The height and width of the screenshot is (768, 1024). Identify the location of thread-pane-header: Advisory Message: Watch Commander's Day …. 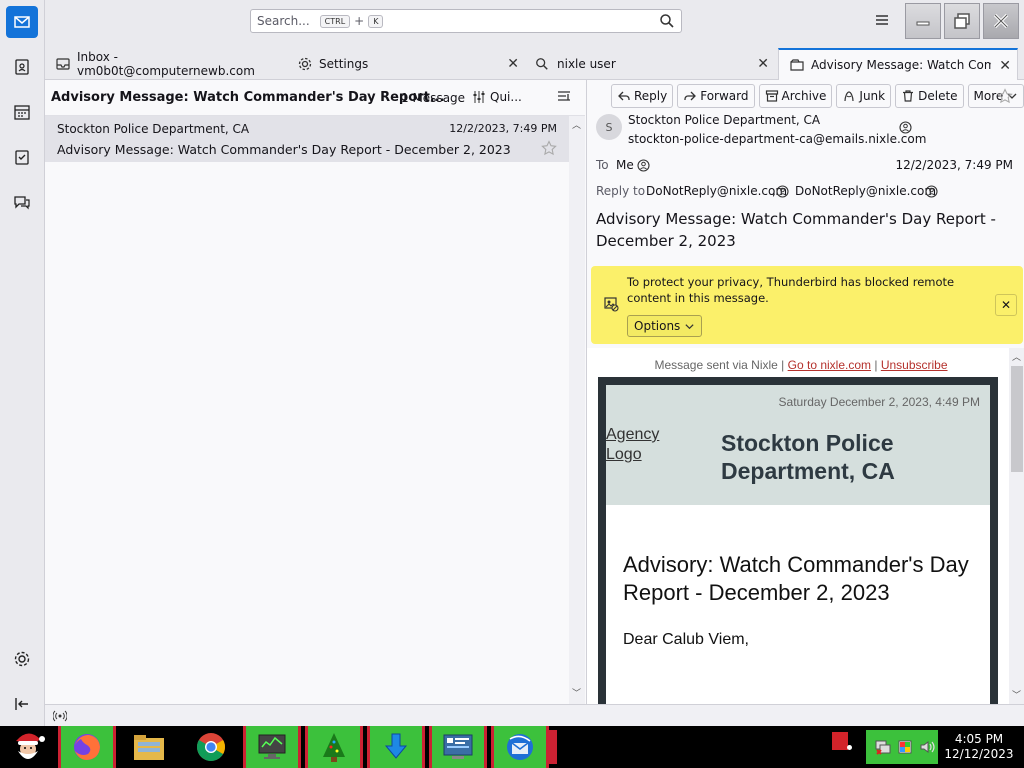
(315, 98).